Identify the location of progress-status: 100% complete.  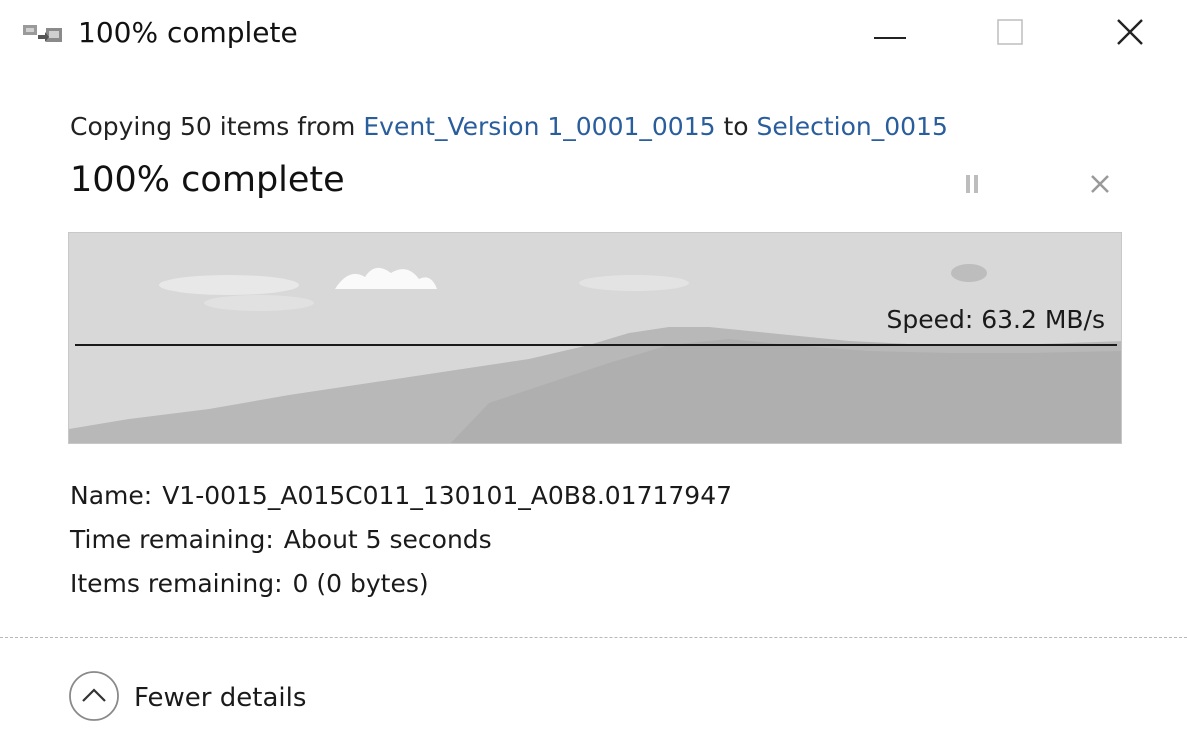
(207, 180).